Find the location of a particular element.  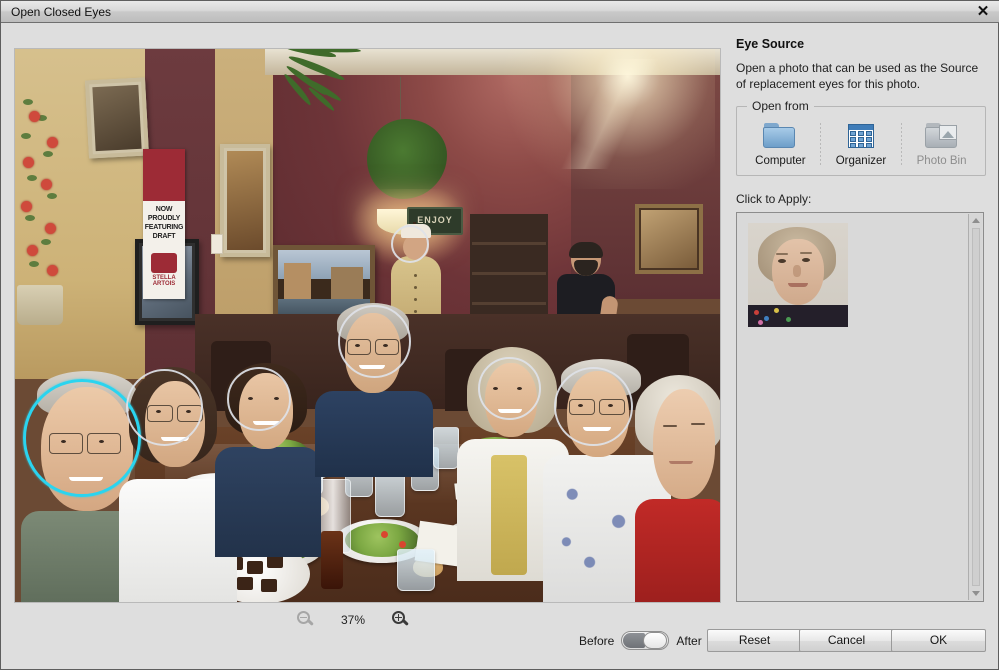

before-after-toggle is located at coordinates (645, 640).